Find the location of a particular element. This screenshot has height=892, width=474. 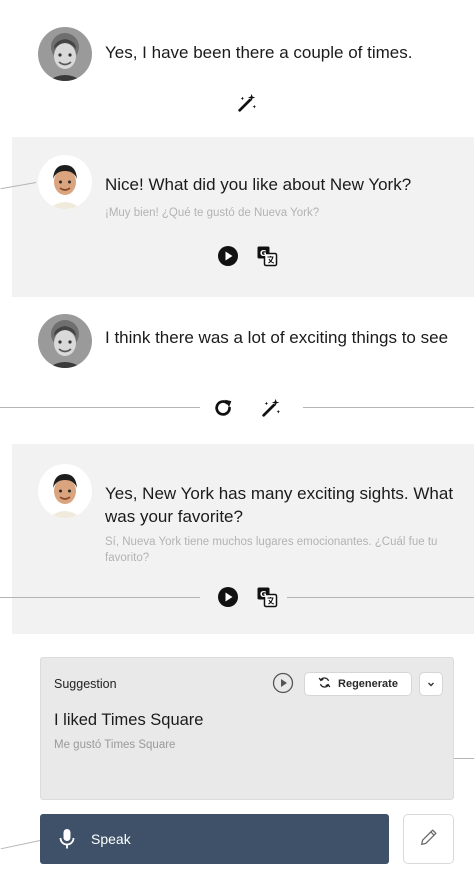

redo-icon is located at coordinates (224, 408).